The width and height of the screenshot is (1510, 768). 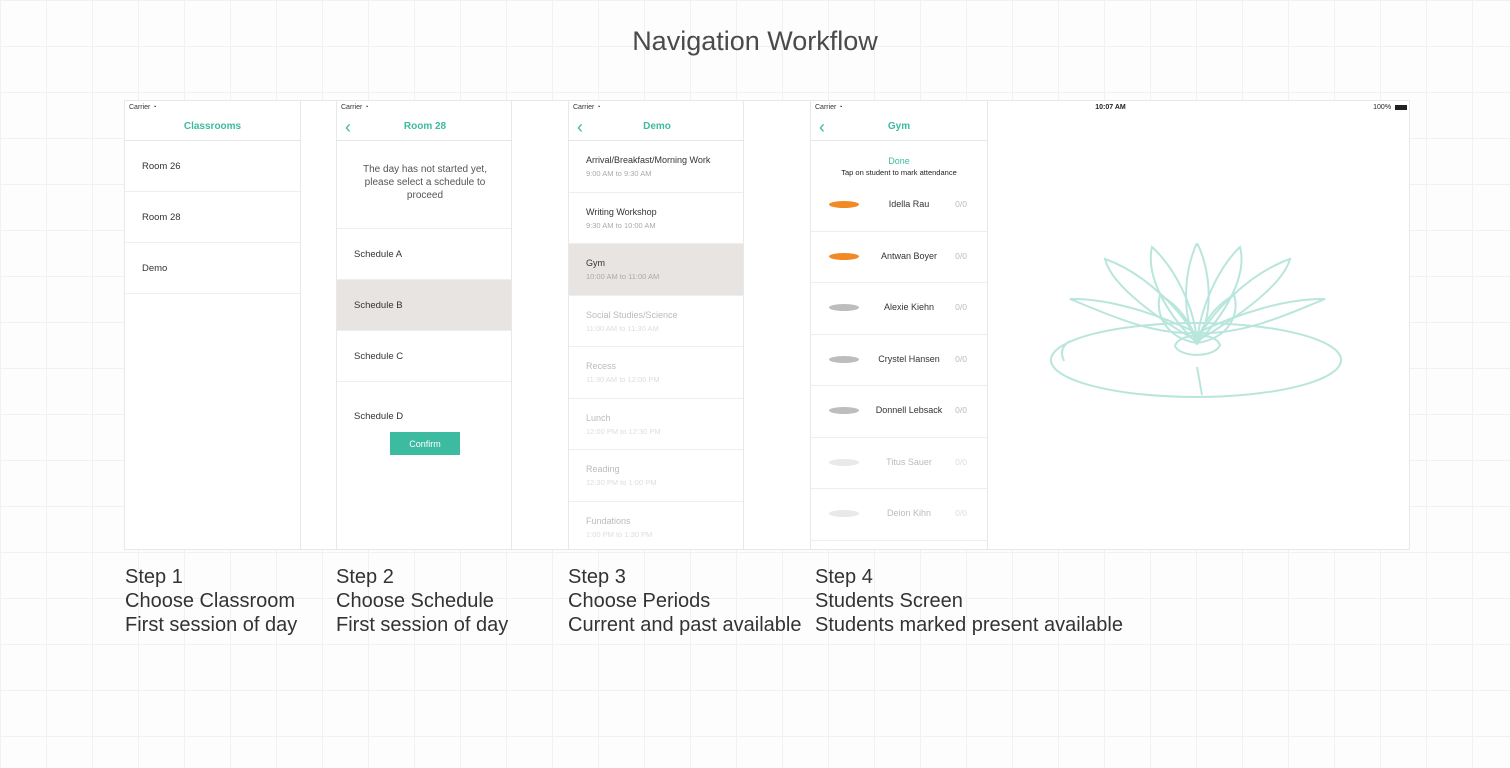 I want to click on status-time: 10:07 AM, so click(x=1110, y=107).